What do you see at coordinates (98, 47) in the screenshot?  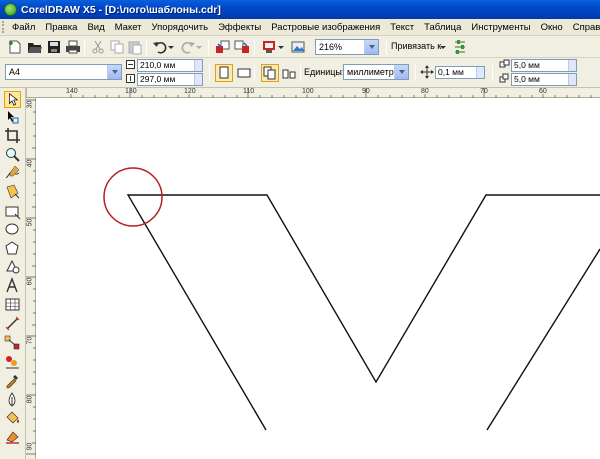 I see `cut-icon` at bounding box center [98, 47].